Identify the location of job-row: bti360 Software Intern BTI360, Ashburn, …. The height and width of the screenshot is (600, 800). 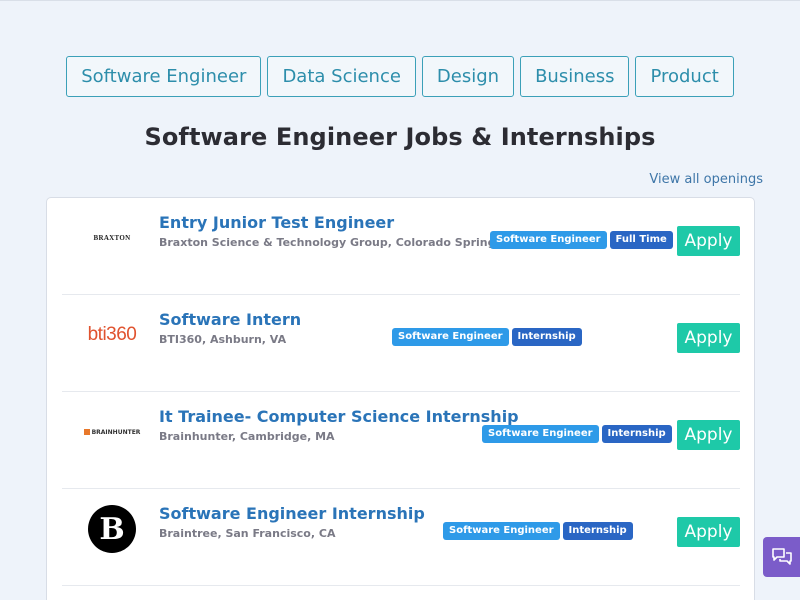
(401, 343).